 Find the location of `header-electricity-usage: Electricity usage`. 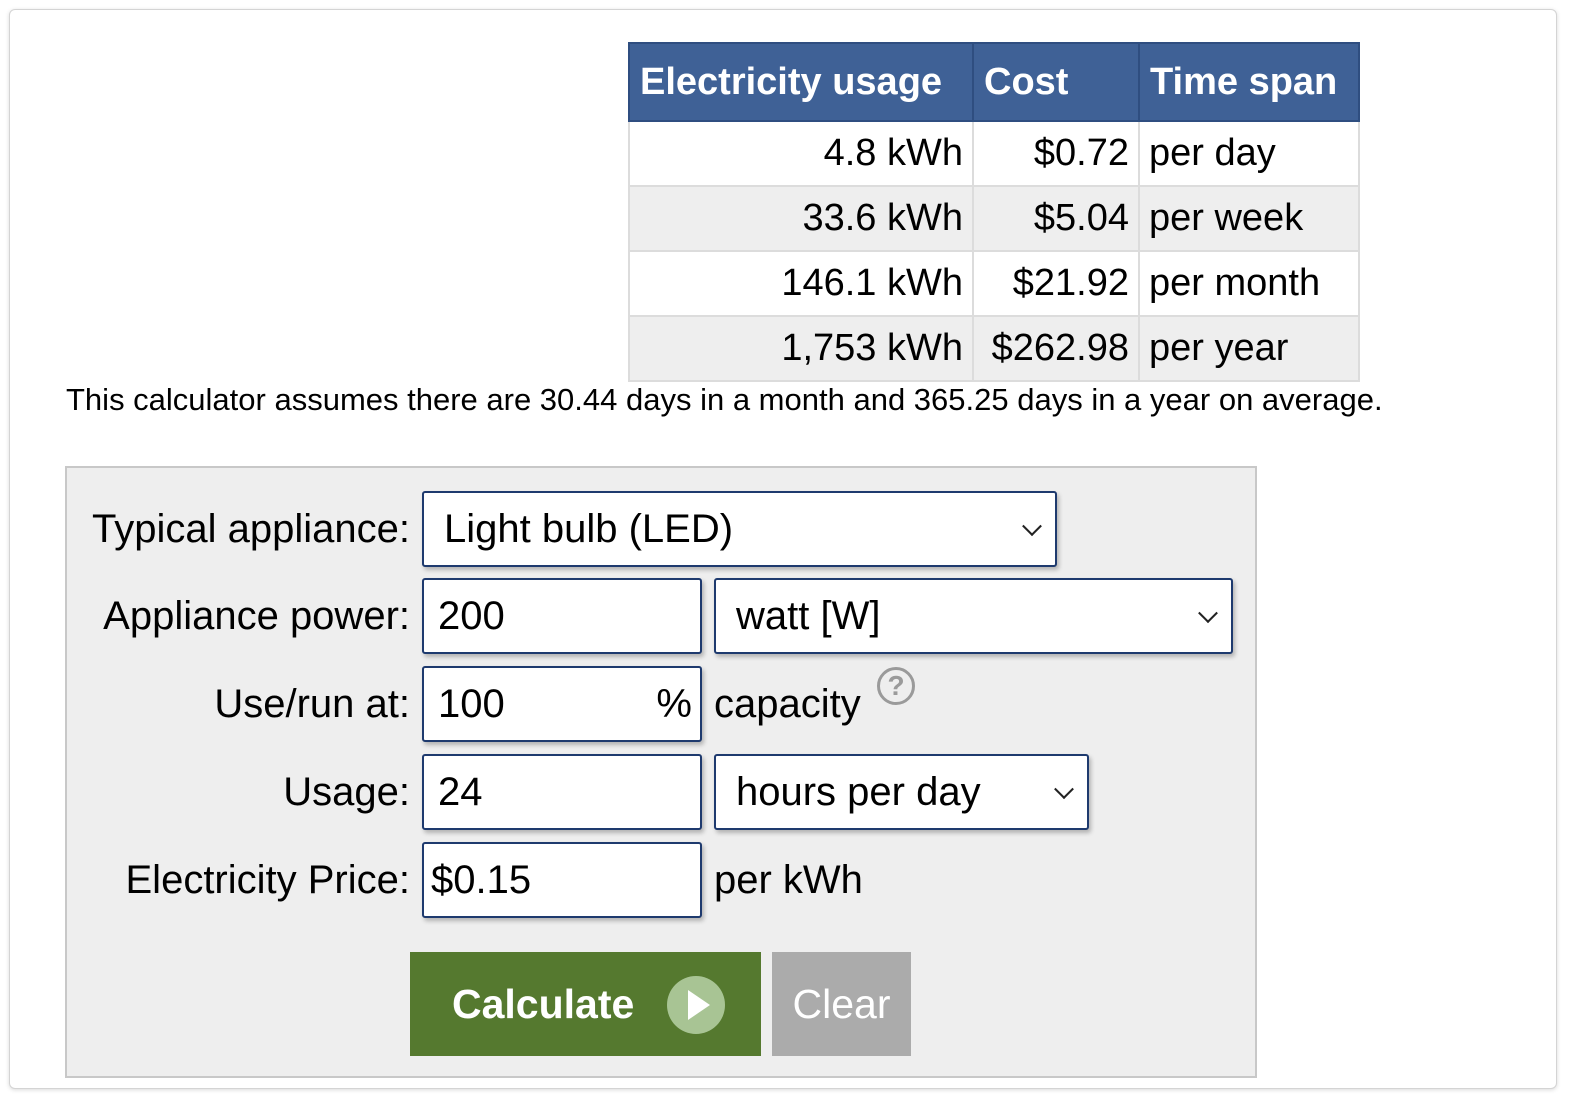

header-electricity-usage: Electricity usage is located at coordinates (801, 82).